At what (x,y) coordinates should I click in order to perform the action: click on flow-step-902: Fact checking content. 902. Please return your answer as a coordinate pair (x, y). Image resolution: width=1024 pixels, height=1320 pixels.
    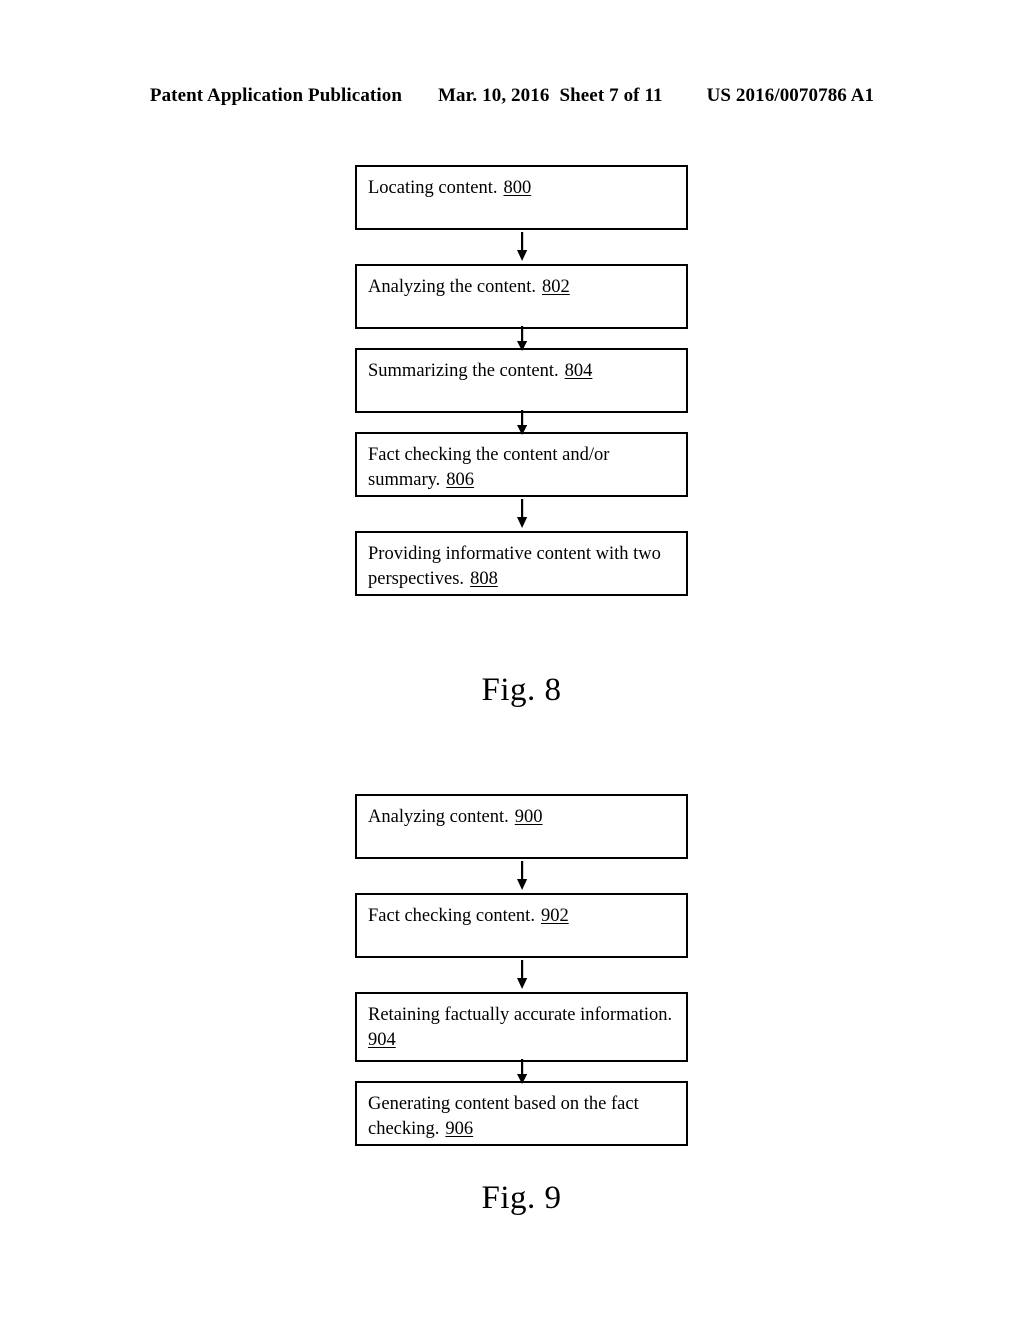
    Looking at the image, I should click on (521, 925).